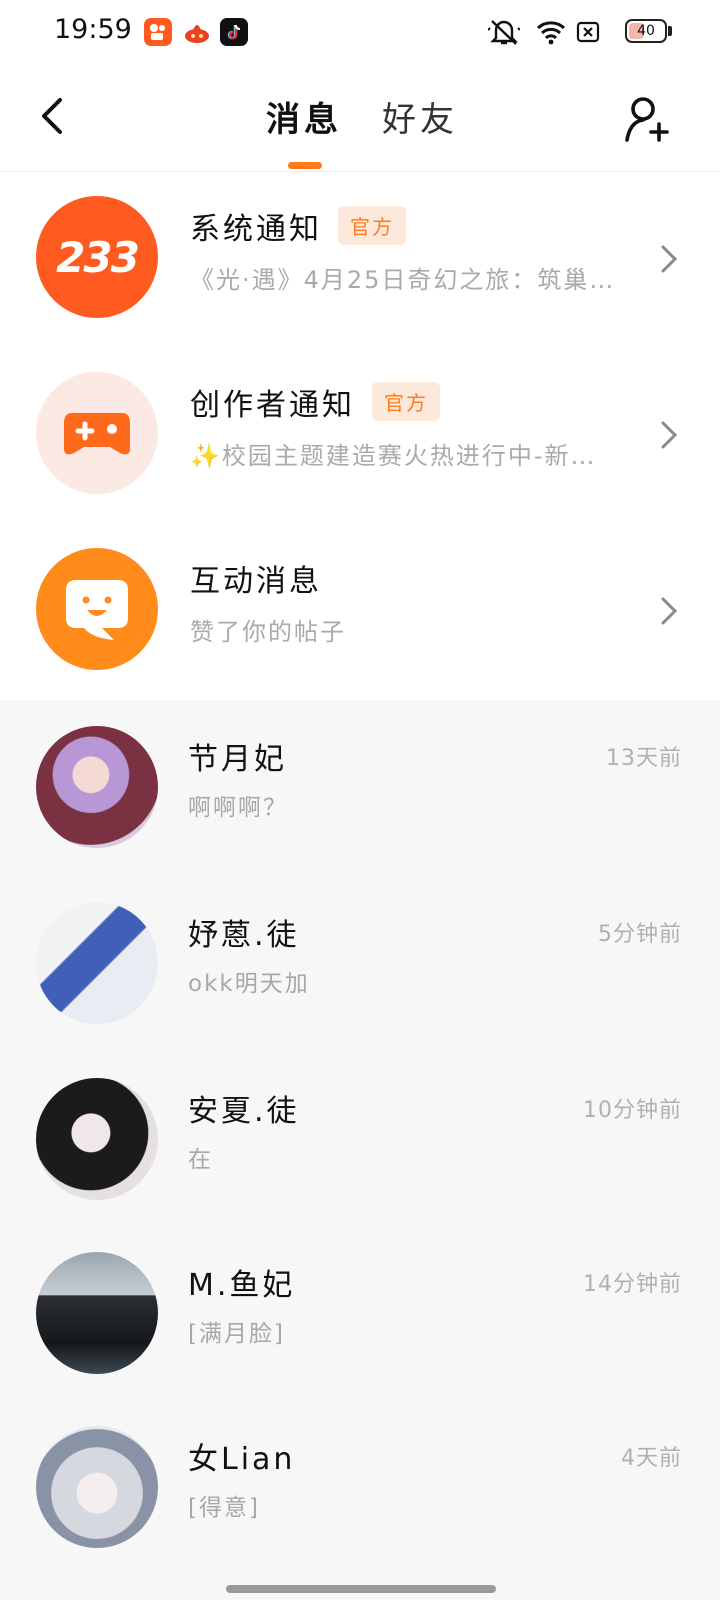 The width and height of the screenshot is (720, 1600). I want to click on chevron-left-icon, so click(52, 116).